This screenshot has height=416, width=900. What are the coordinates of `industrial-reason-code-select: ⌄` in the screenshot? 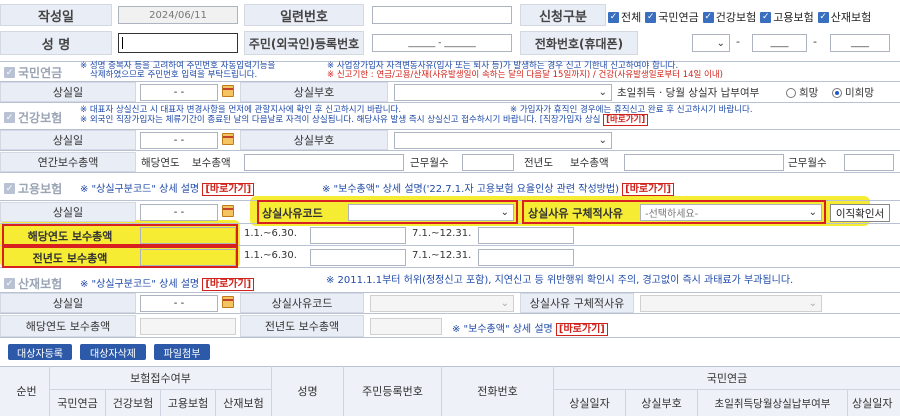 It's located at (442, 303).